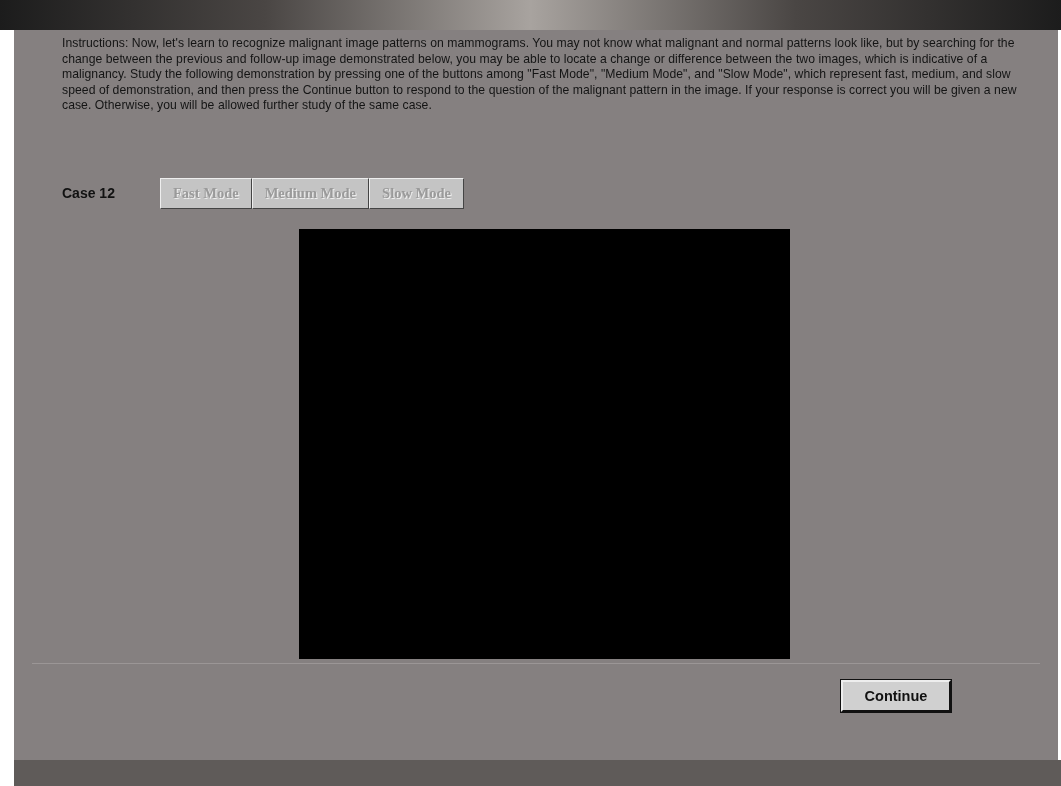  Describe the element at coordinates (89, 193) in the screenshot. I see `case-label: Case 12` at that location.